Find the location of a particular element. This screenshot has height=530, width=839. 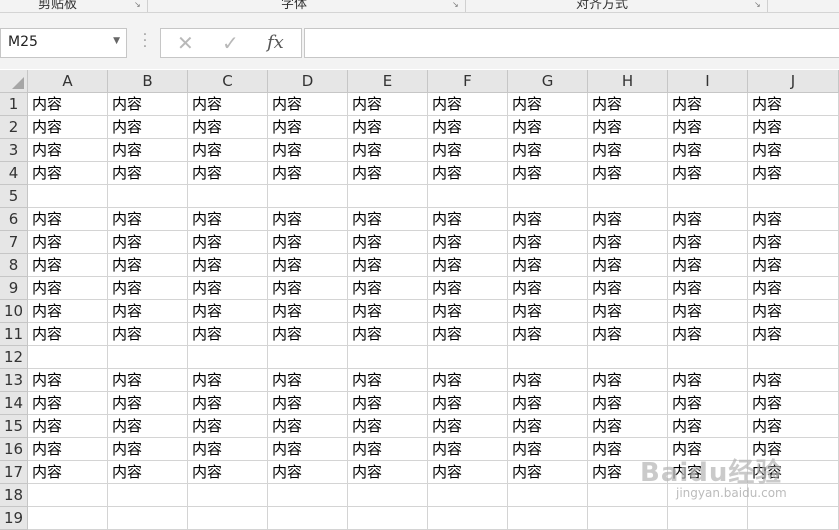

cell-h13: 内容 is located at coordinates (628, 380).